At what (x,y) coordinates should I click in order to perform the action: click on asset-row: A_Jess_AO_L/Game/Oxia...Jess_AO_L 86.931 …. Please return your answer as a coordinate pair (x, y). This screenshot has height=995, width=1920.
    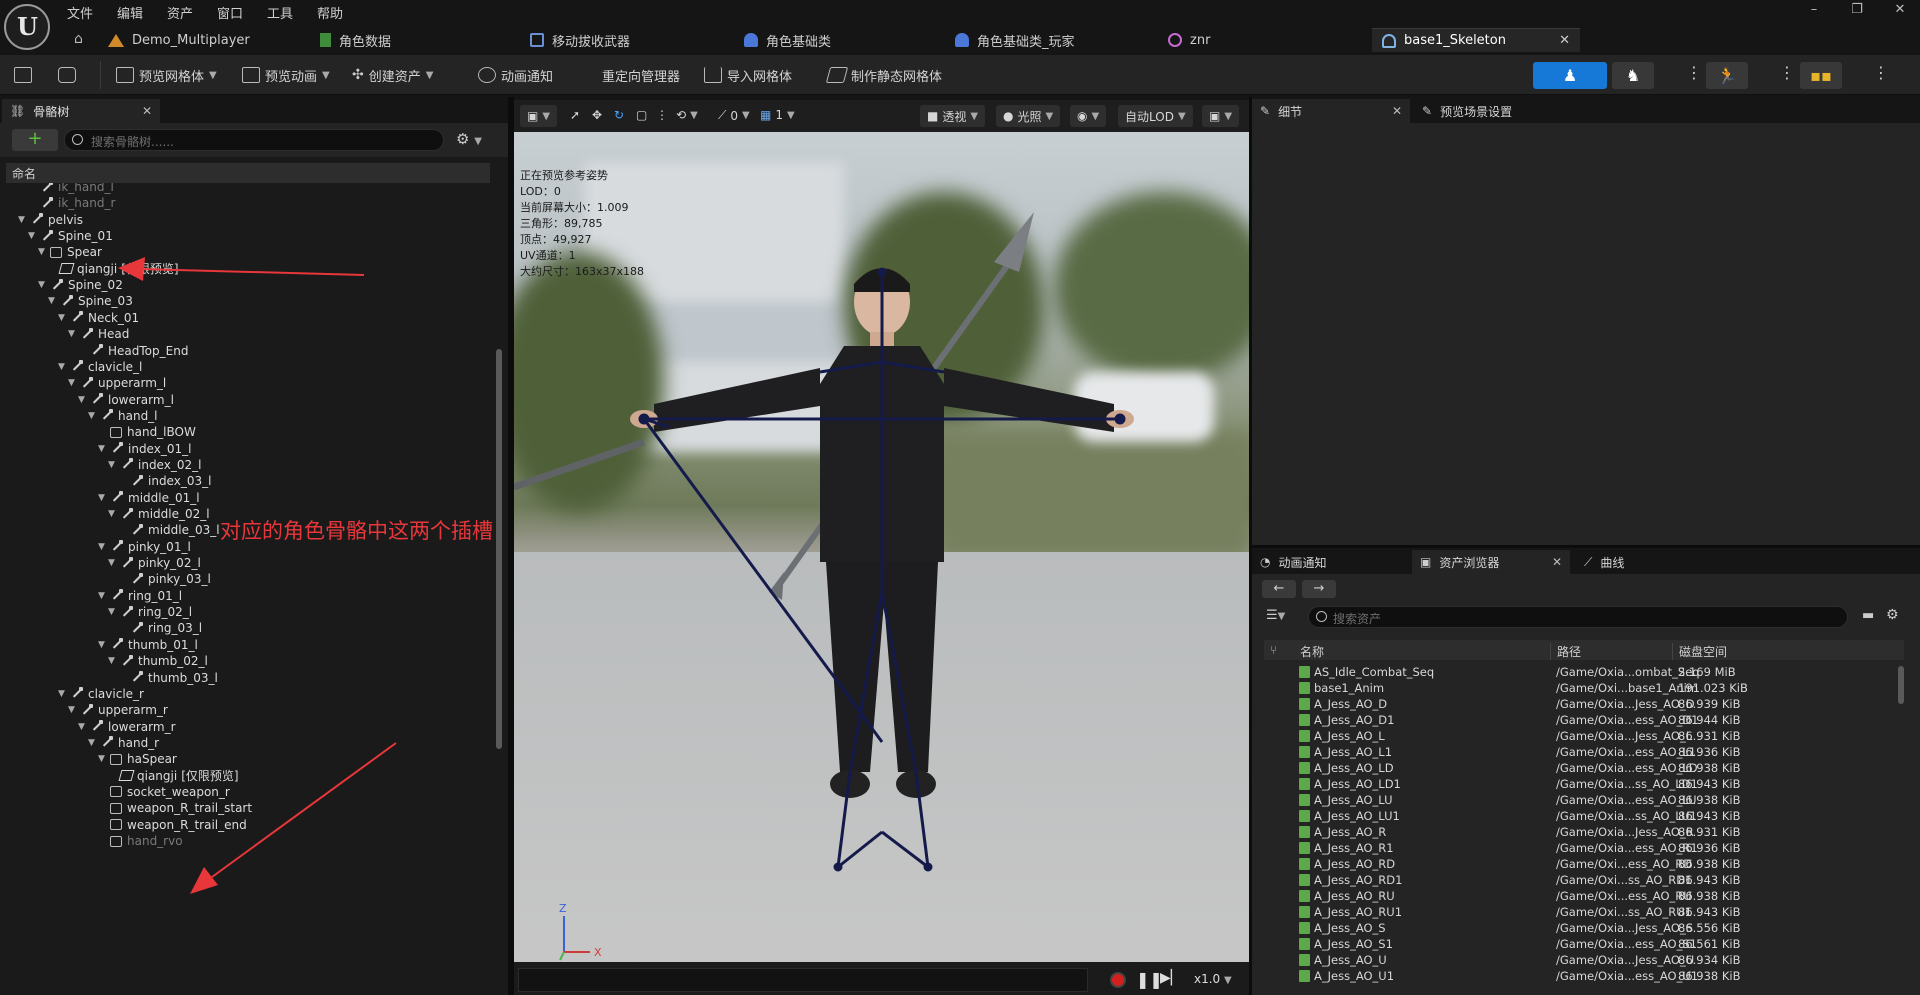
    Looking at the image, I should click on (1579, 736).